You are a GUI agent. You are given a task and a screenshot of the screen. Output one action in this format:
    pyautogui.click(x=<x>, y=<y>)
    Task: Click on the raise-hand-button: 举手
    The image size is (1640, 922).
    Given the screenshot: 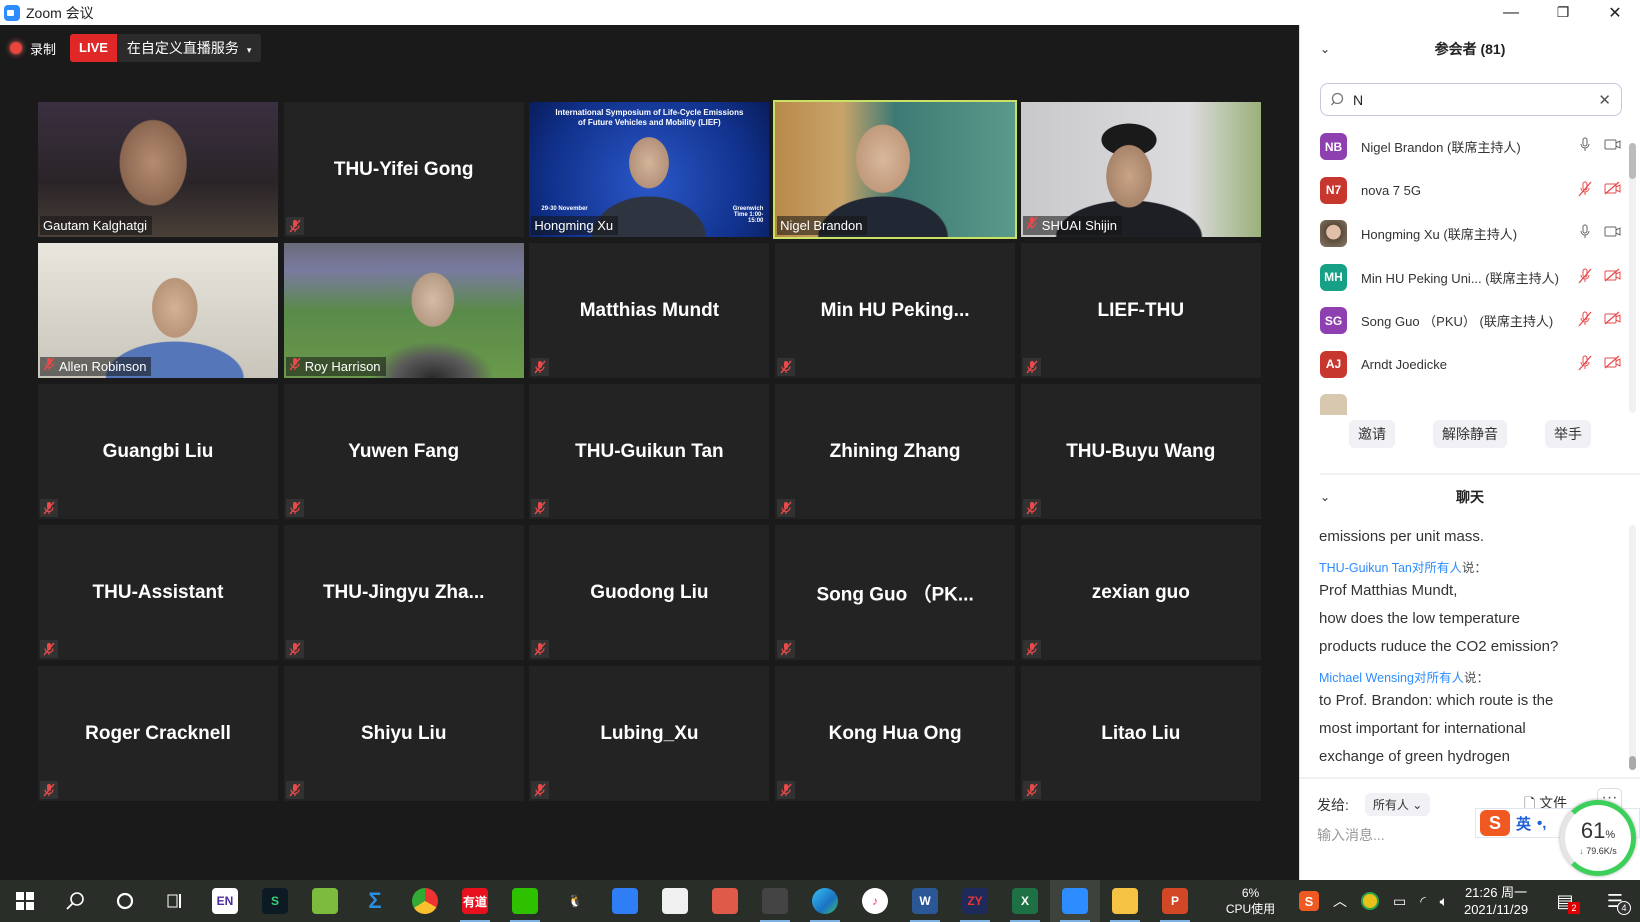 What is the action you would take?
    pyautogui.click(x=1568, y=434)
    